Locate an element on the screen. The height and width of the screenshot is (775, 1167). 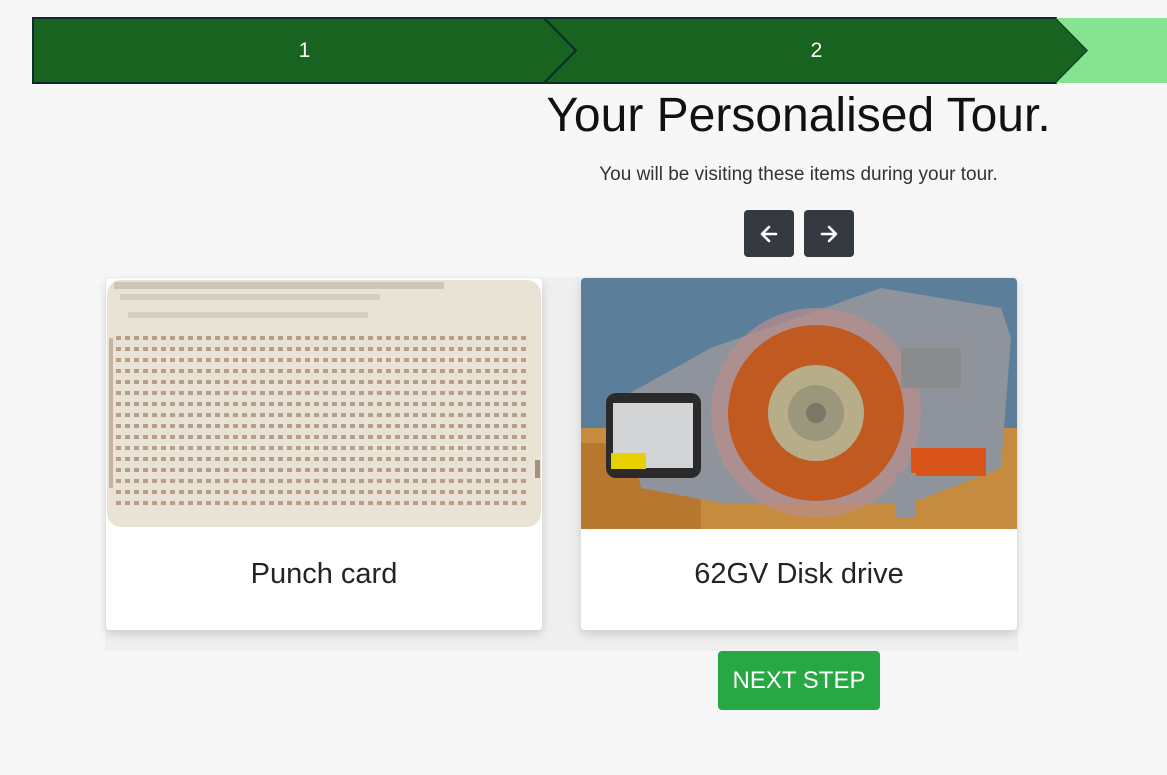
carousel-next-button is located at coordinates (829, 233).